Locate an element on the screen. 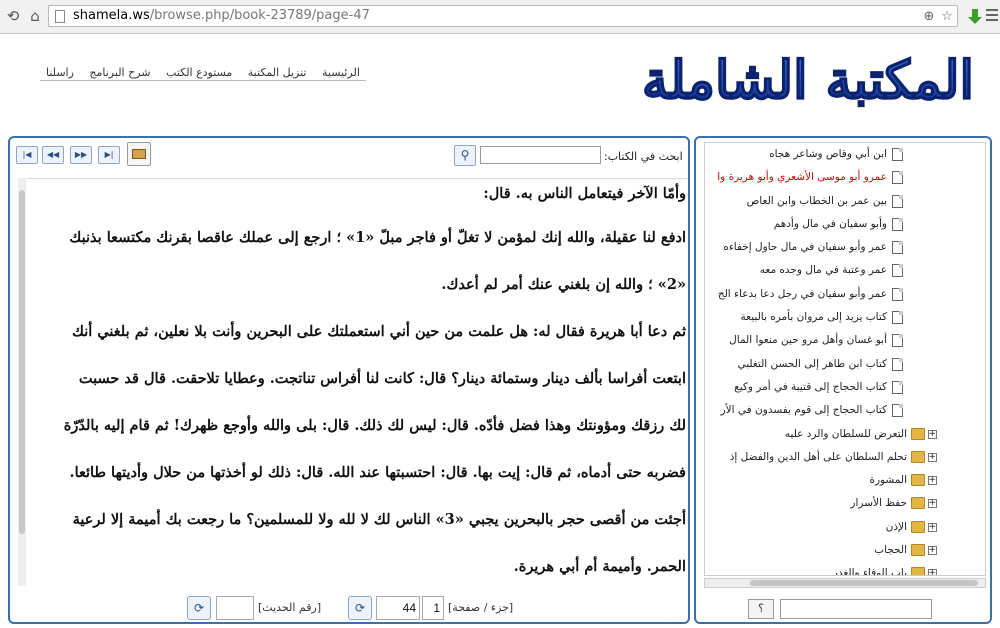 Image resolution: width=1000 pixels, height=628 pixels. toc-item: بين عمر بن الخطاب وابن العاص is located at coordinates (845, 201).